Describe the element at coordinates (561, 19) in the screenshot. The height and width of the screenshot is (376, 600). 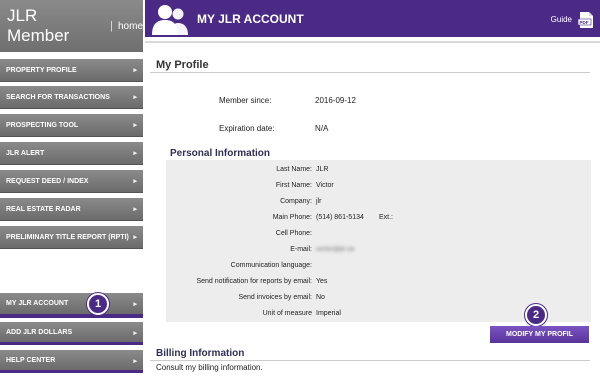
I see `guide-link: Guide` at that location.